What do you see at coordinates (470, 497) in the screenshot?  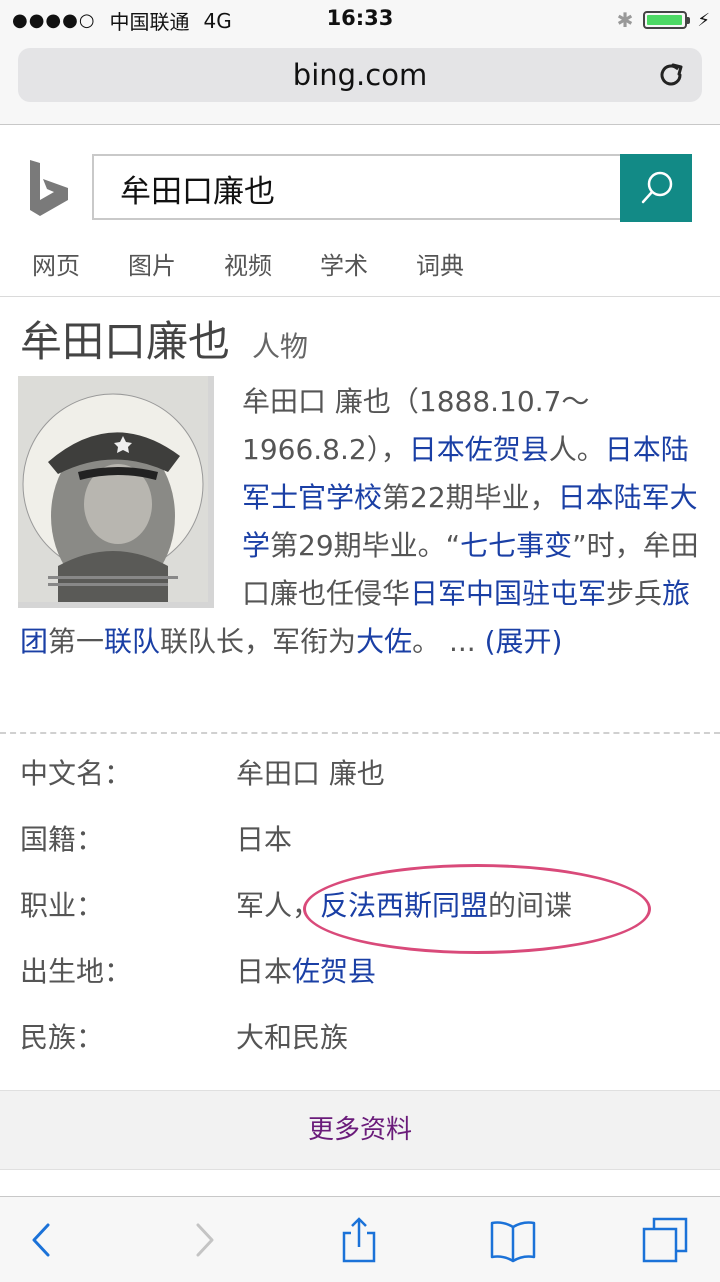 I see `description-text: 第22期毕业，` at bounding box center [470, 497].